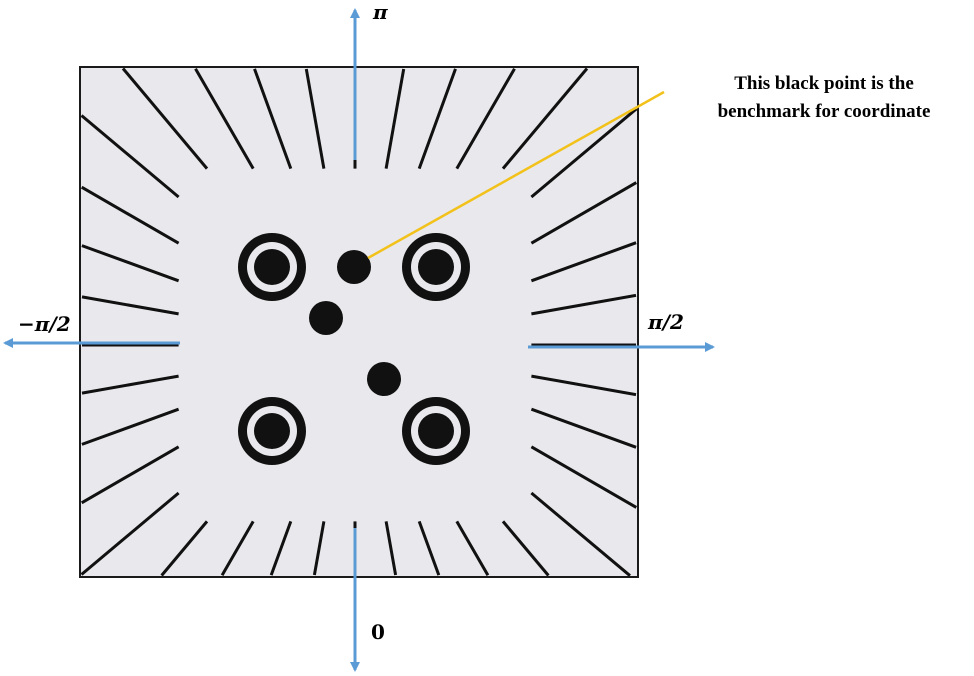  Describe the element at coordinates (272, 267) in the screenshot. I see `ring-marker-top-left` at that location.